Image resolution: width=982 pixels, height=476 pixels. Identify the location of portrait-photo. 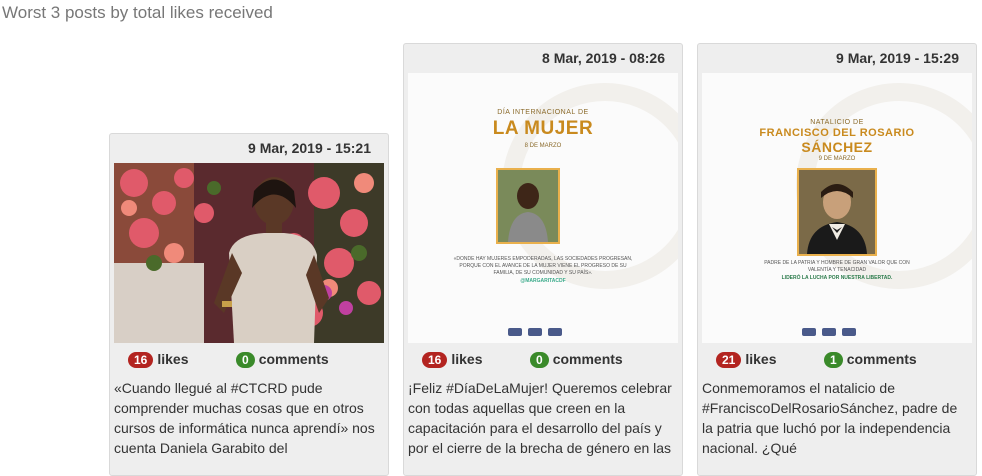
(528, 206).